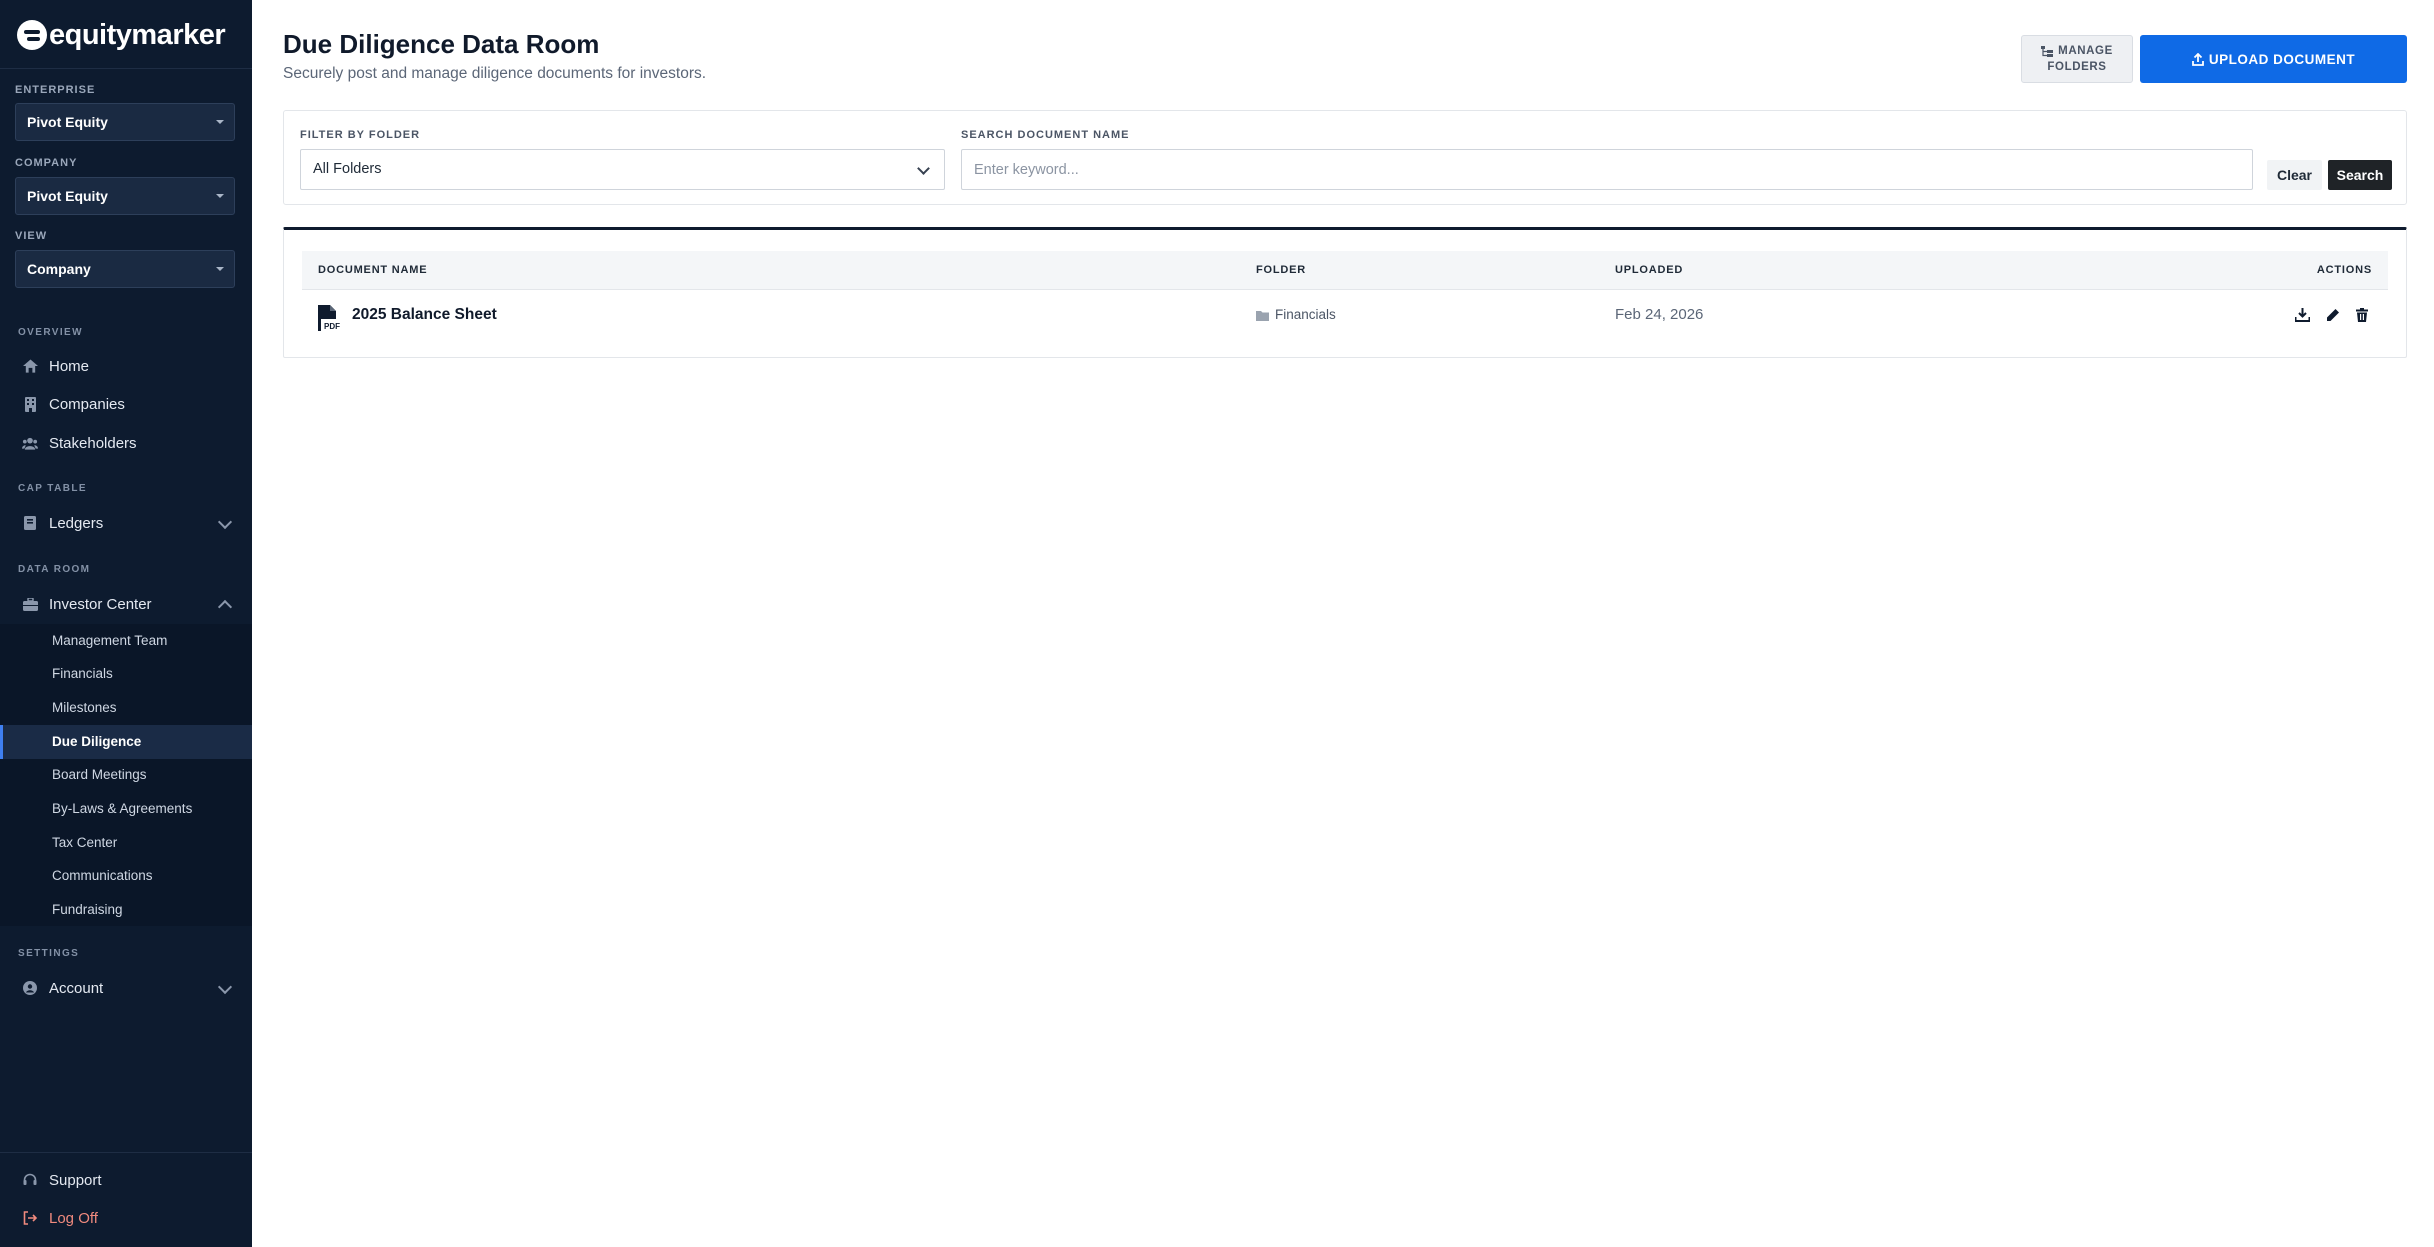 The height and width of the screenshot is (1247, 2434). I want to click on document-name: 2025 Balance Sheet, so click(424, 314).